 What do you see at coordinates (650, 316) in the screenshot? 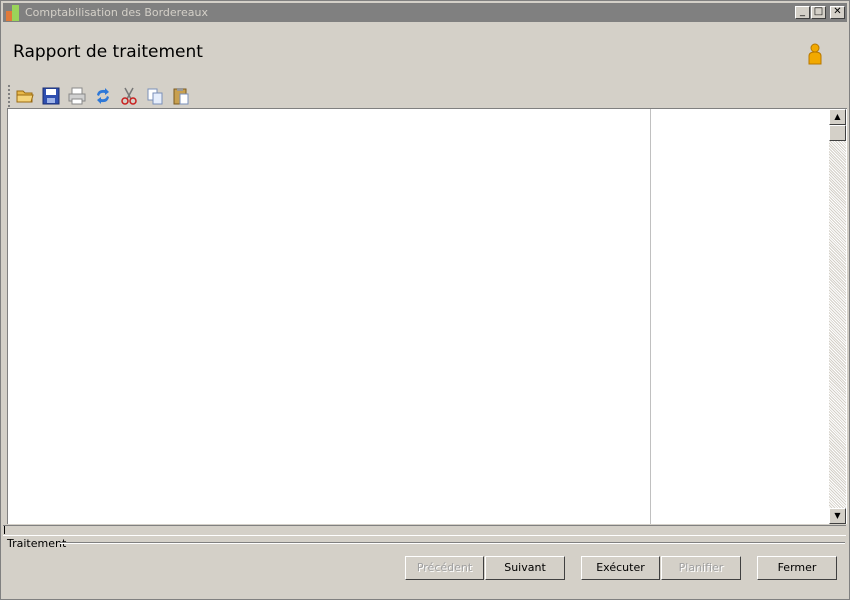
I see `pane-splitter` at bounding box center [650, 316].